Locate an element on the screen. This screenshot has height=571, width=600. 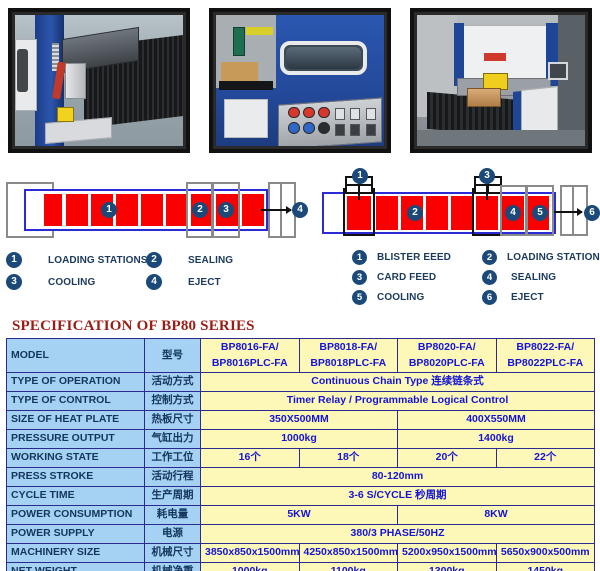
cell-value: 4250x850x1500mm is located at coordinates (348, 552).